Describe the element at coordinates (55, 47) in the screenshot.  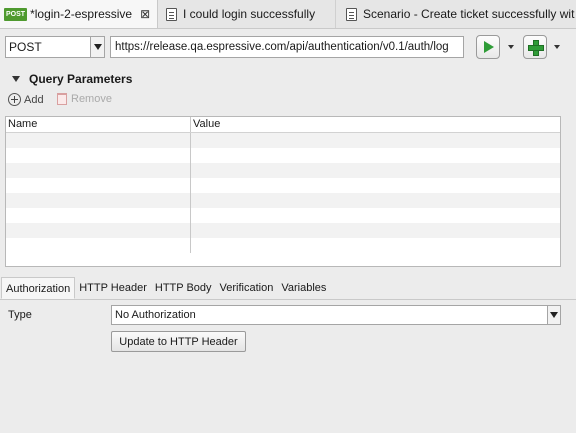
I see `method-select: POST` at that location.